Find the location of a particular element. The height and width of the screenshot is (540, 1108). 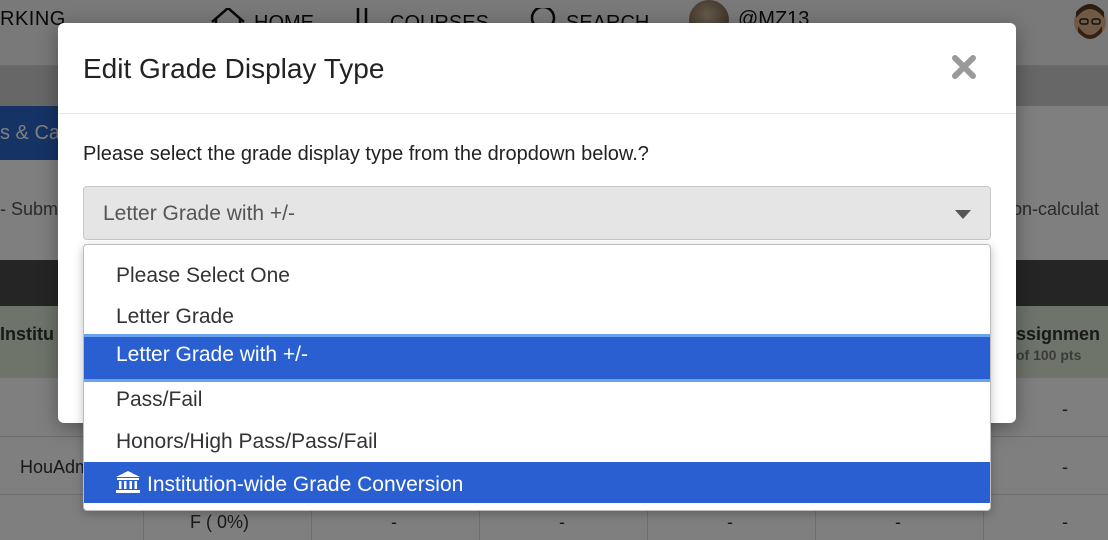

option-label: Letter Grade with +/- is located at coordinates (212, 354).